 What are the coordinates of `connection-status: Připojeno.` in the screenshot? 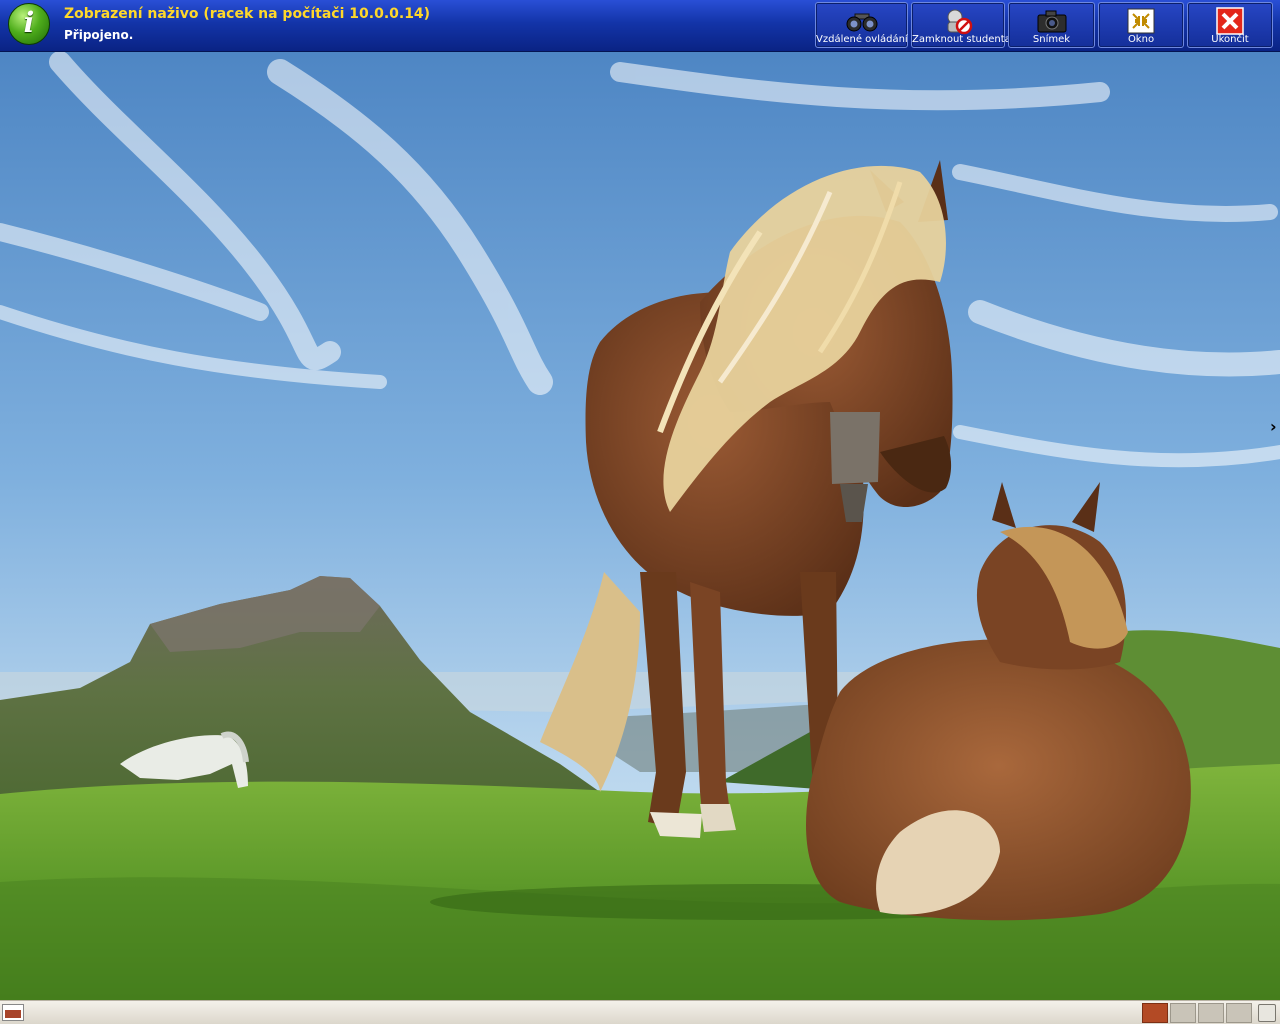 It's located at (99, 35).